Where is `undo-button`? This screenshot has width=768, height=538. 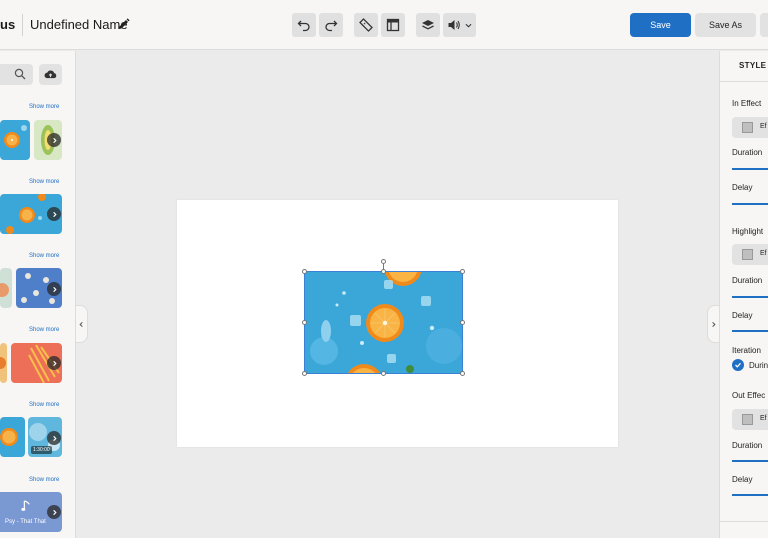
undo-button is located at coordinates (304, 25).